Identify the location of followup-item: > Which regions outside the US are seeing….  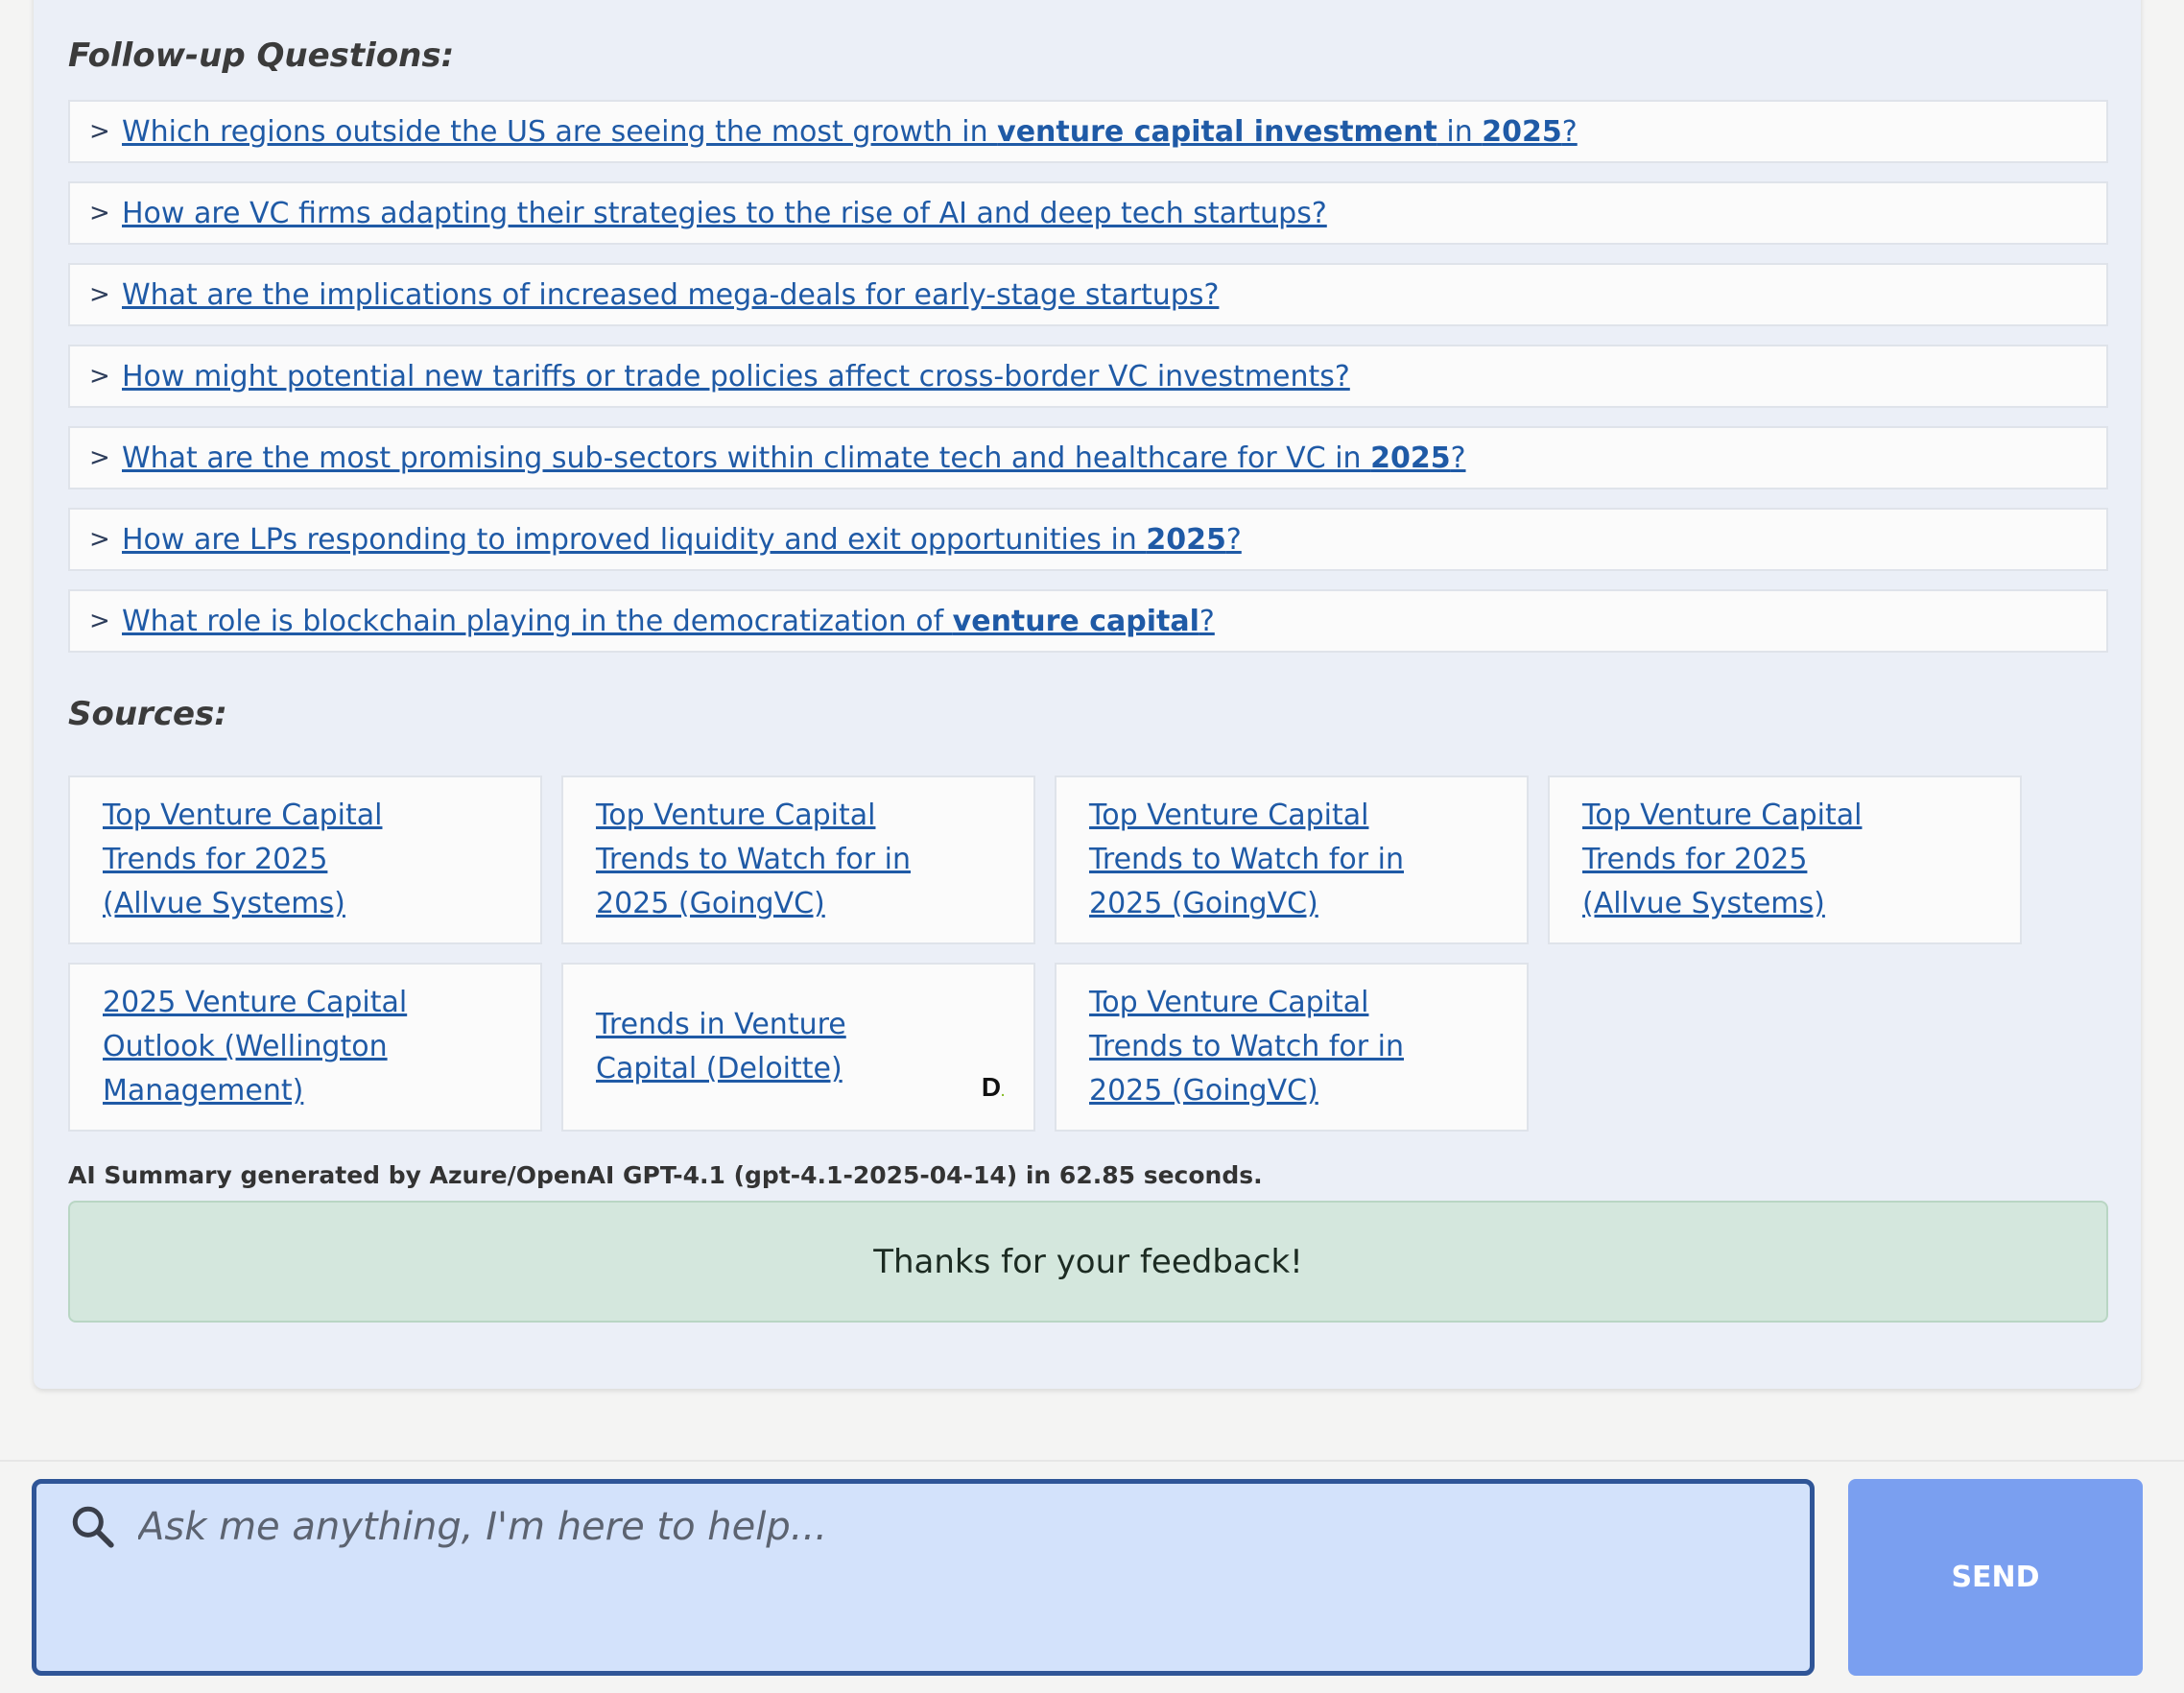
(1088, 131).